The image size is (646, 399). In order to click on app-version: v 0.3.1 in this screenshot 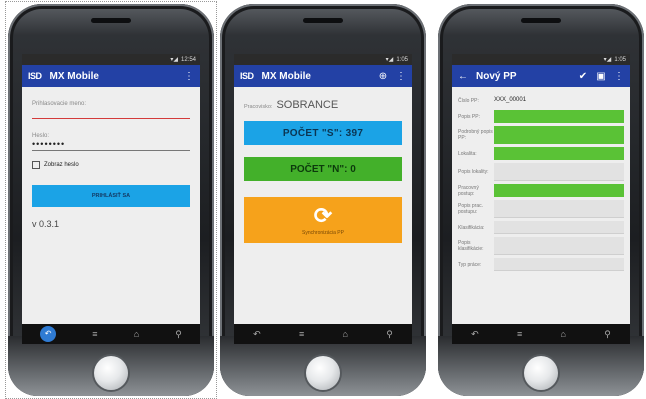, I will do `click(46, 224)`.